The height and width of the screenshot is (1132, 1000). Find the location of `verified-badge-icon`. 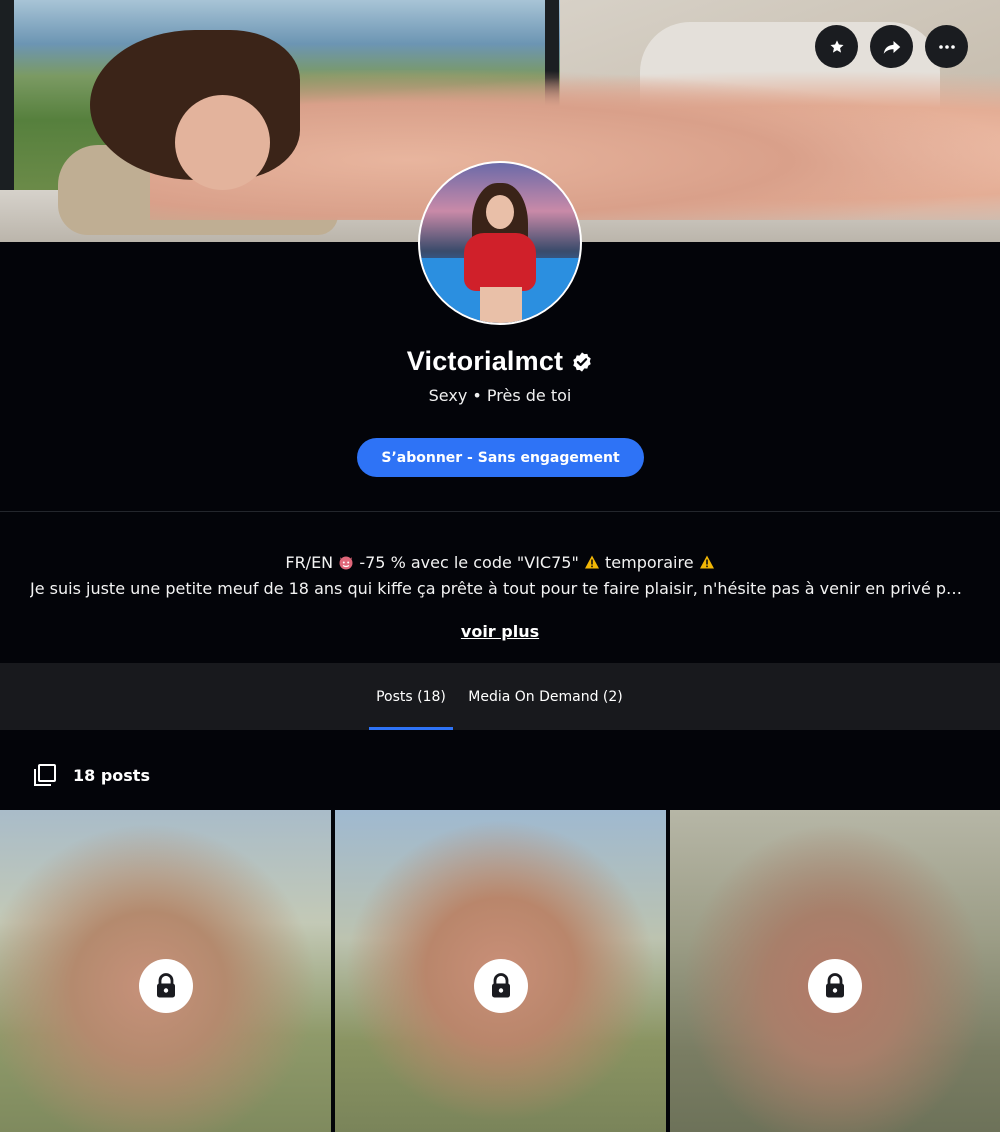

verified-badge-icon is located at coordinates (582, 361).